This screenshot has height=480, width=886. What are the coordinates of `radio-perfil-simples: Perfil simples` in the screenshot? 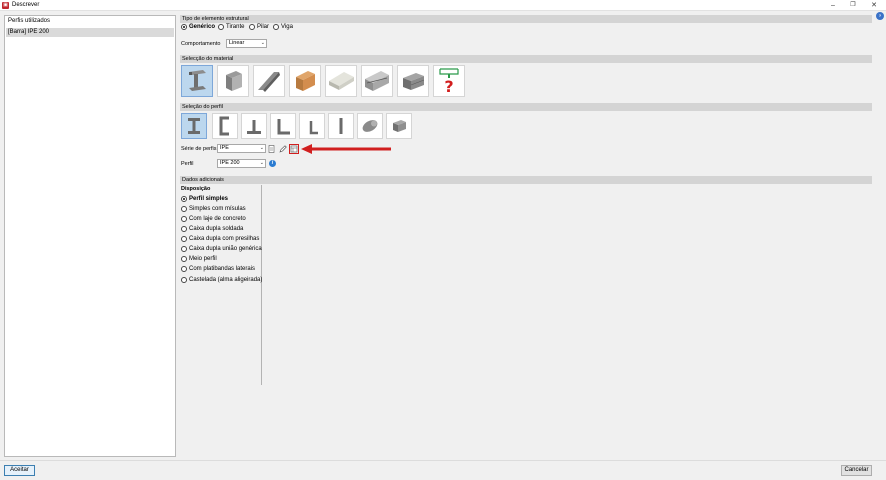 It's located at (204, 199).